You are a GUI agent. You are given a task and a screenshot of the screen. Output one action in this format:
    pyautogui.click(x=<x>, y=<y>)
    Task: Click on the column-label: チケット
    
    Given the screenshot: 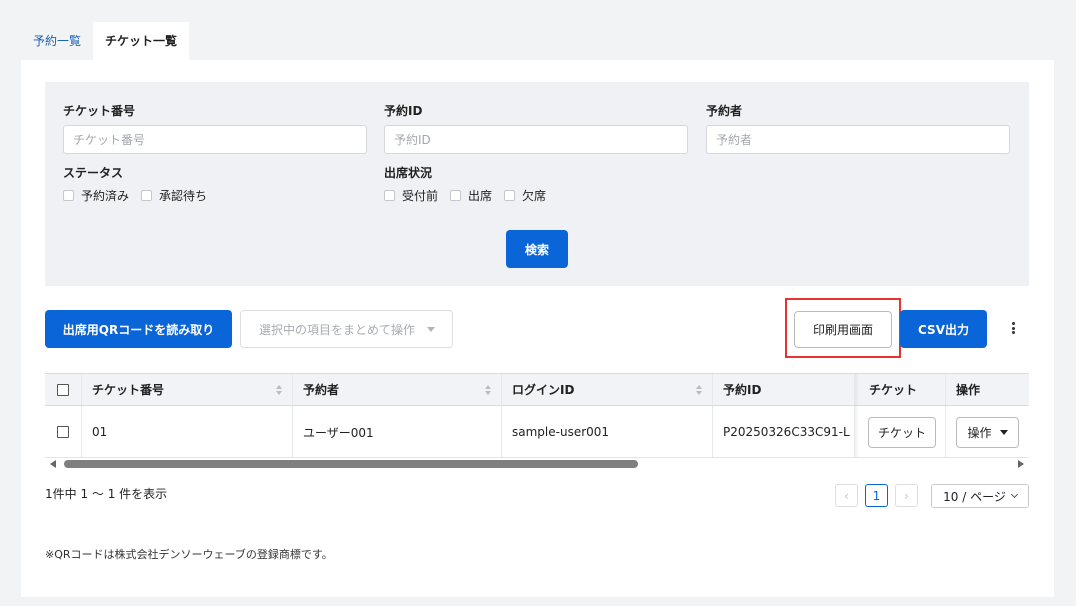 What is the action you would take?
    pyautogui.click(x=893, y=390)
    